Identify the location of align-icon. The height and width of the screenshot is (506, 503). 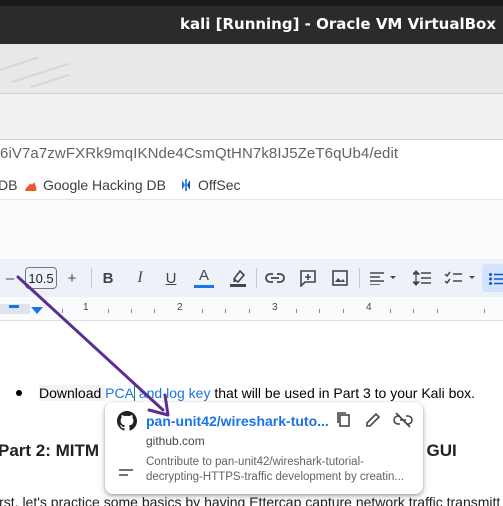
(384, 278).